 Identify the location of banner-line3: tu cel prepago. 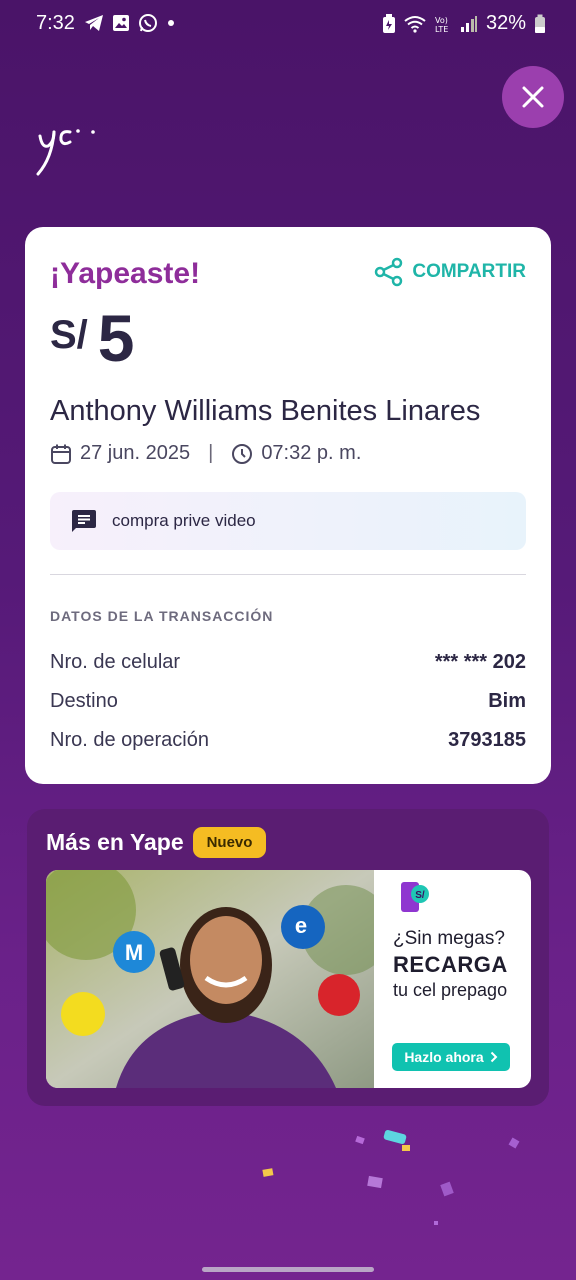
(450, 990).